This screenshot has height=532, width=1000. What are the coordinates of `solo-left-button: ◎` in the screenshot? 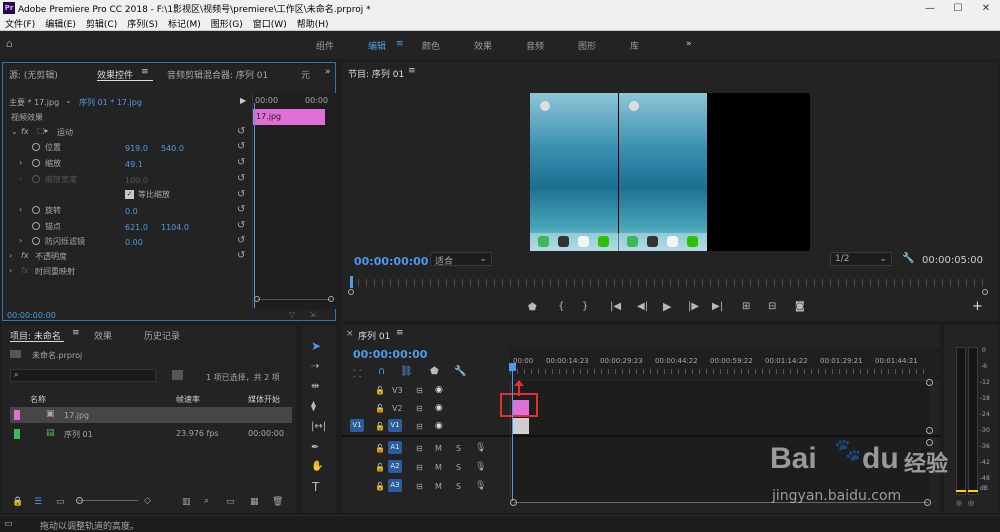 It's located at (959, 503).